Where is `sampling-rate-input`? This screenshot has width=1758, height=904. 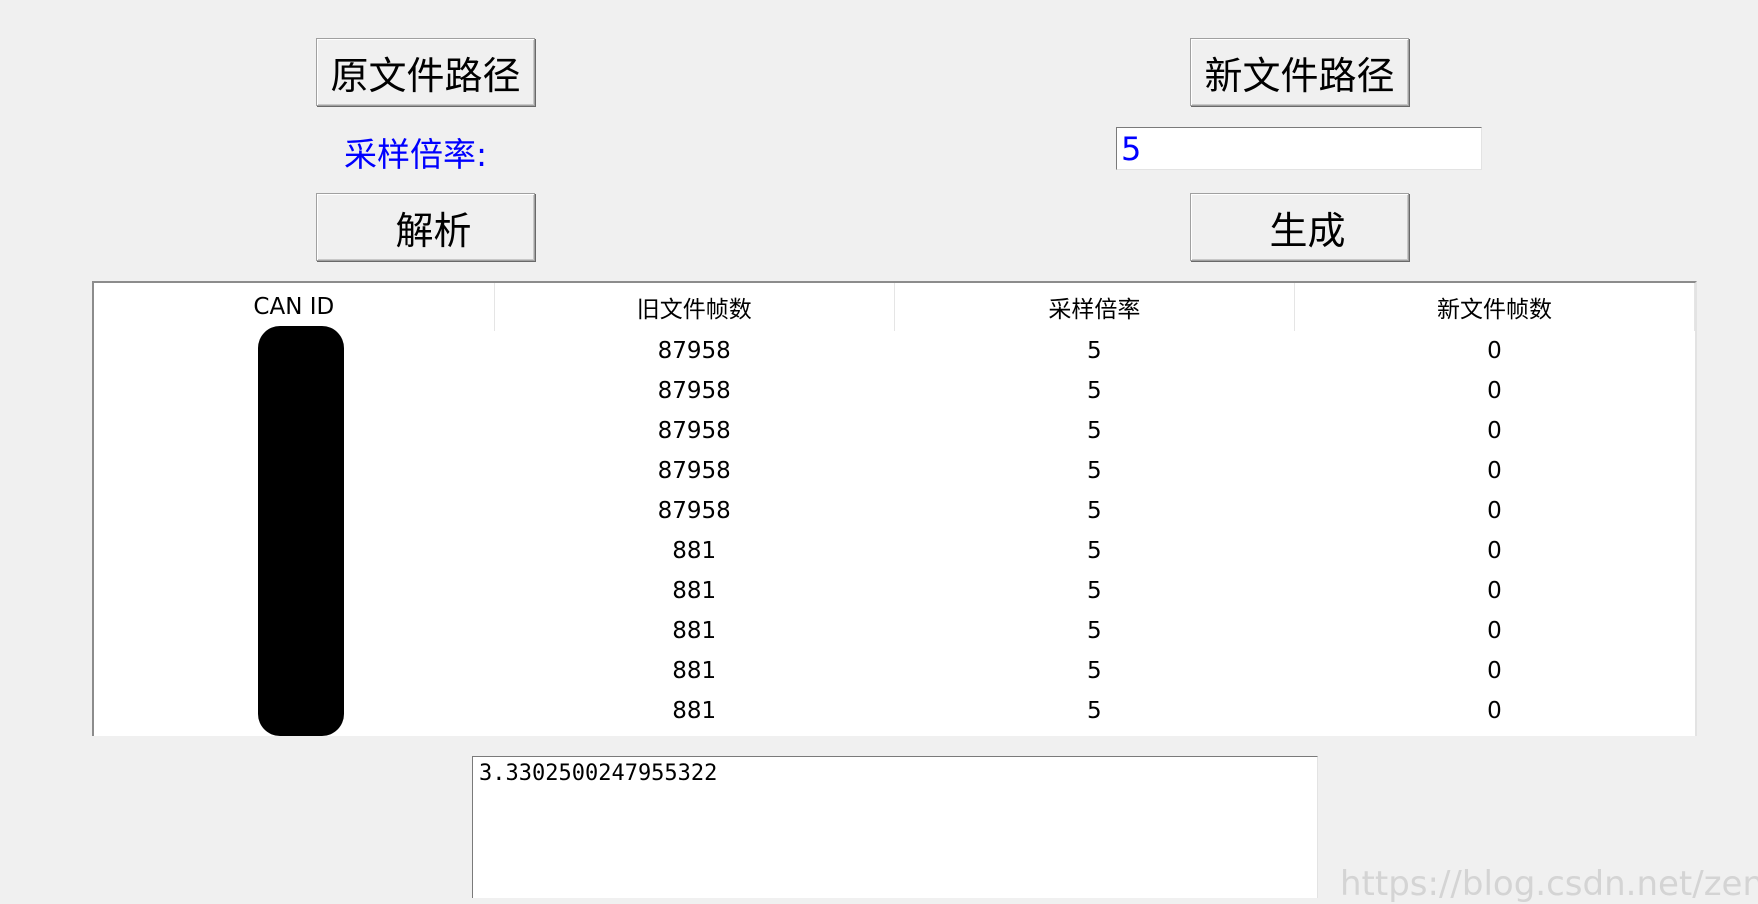 sampling-rate-input is located at coordinates (1299, 148).